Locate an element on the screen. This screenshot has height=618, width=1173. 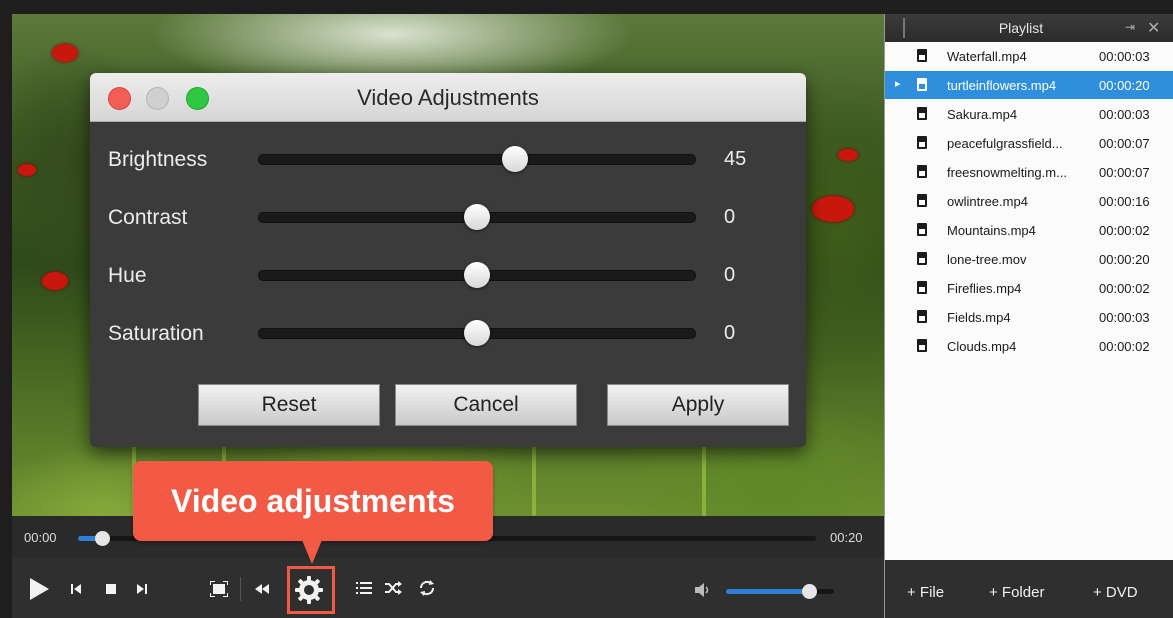
shuffle-icon is located at coordinates (393, 588).